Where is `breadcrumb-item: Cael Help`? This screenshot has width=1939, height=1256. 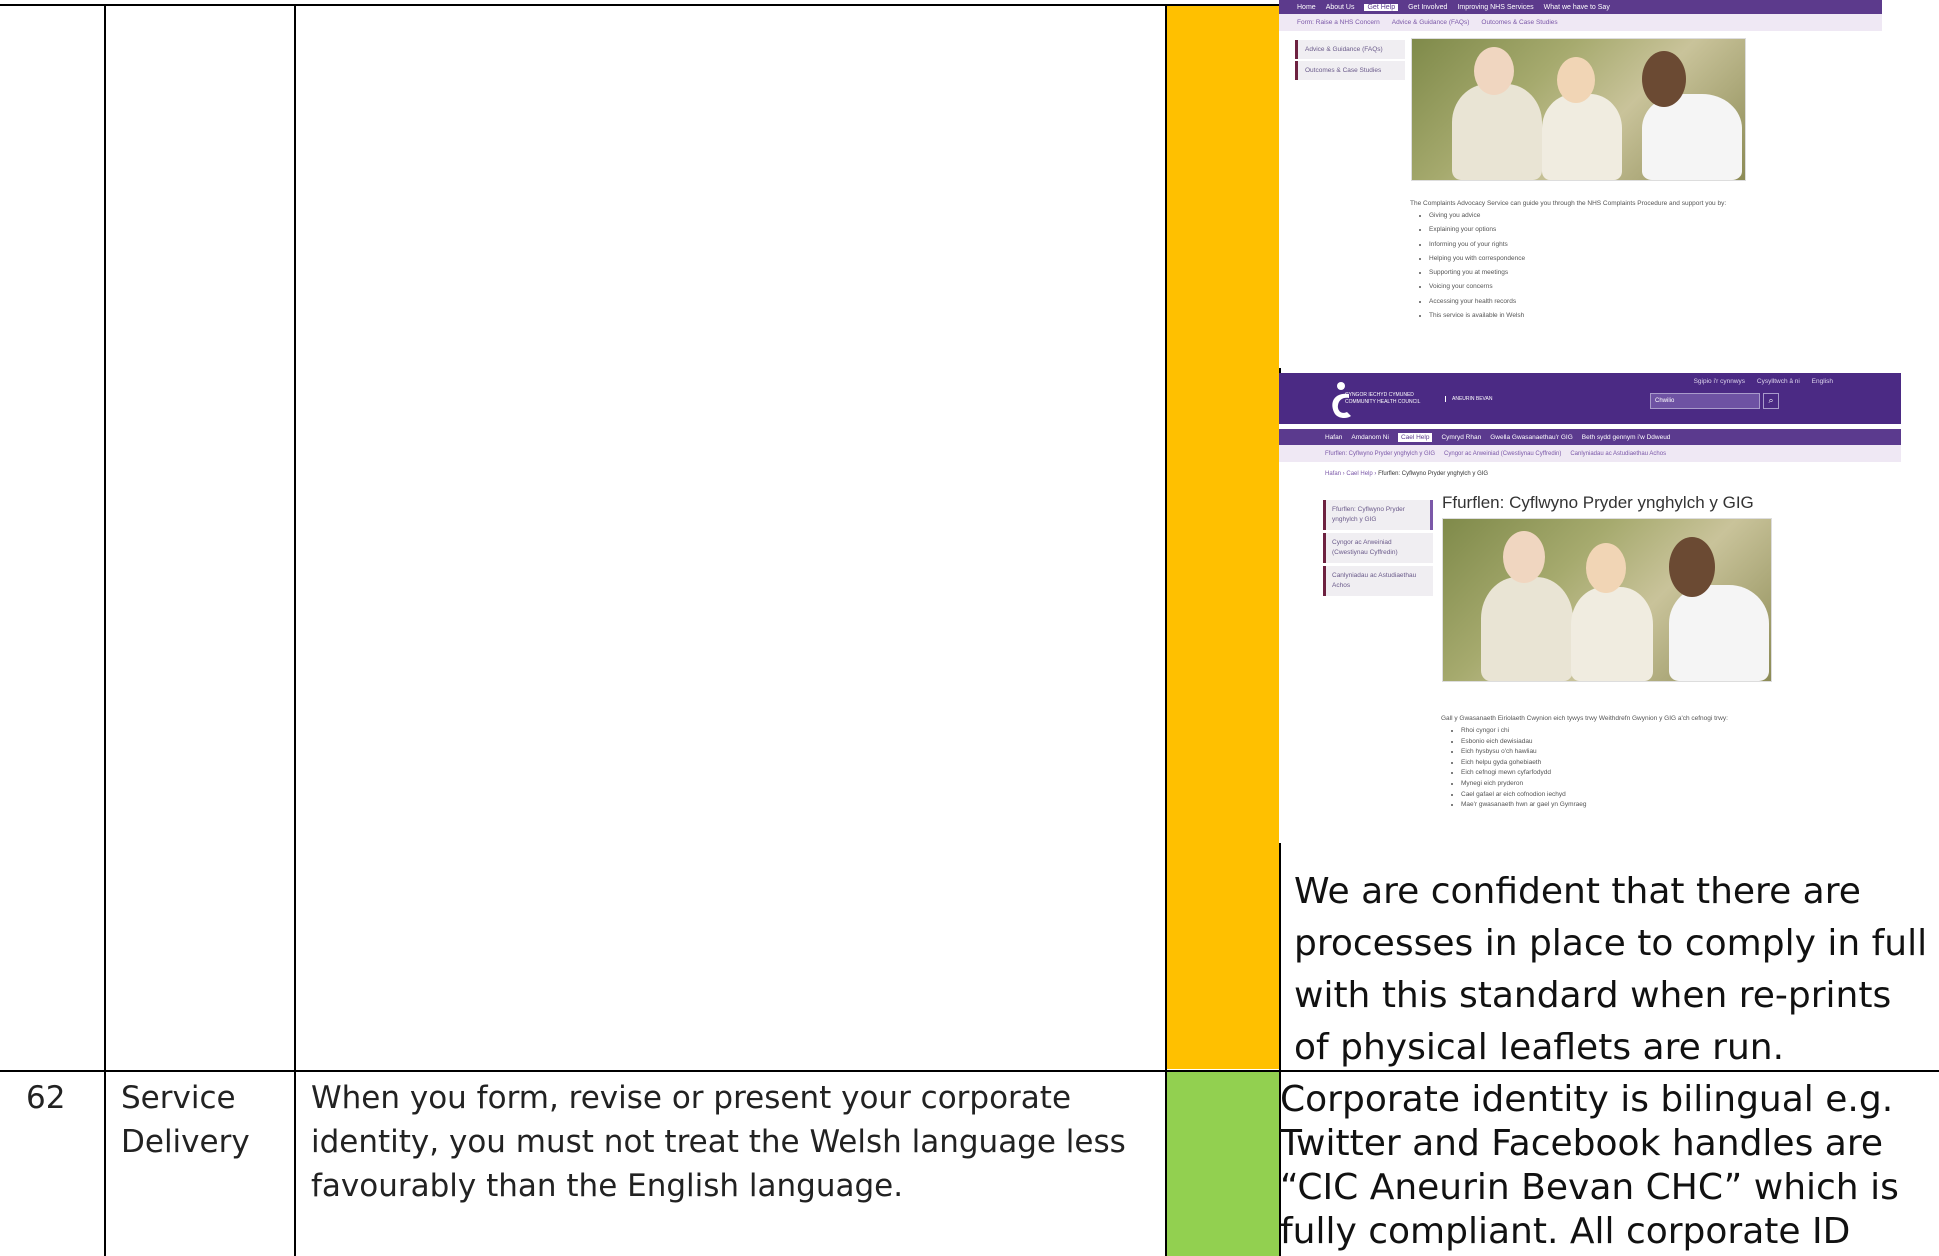 breadcrumb-item: Cael Help is located at coordinates (1359, 474).